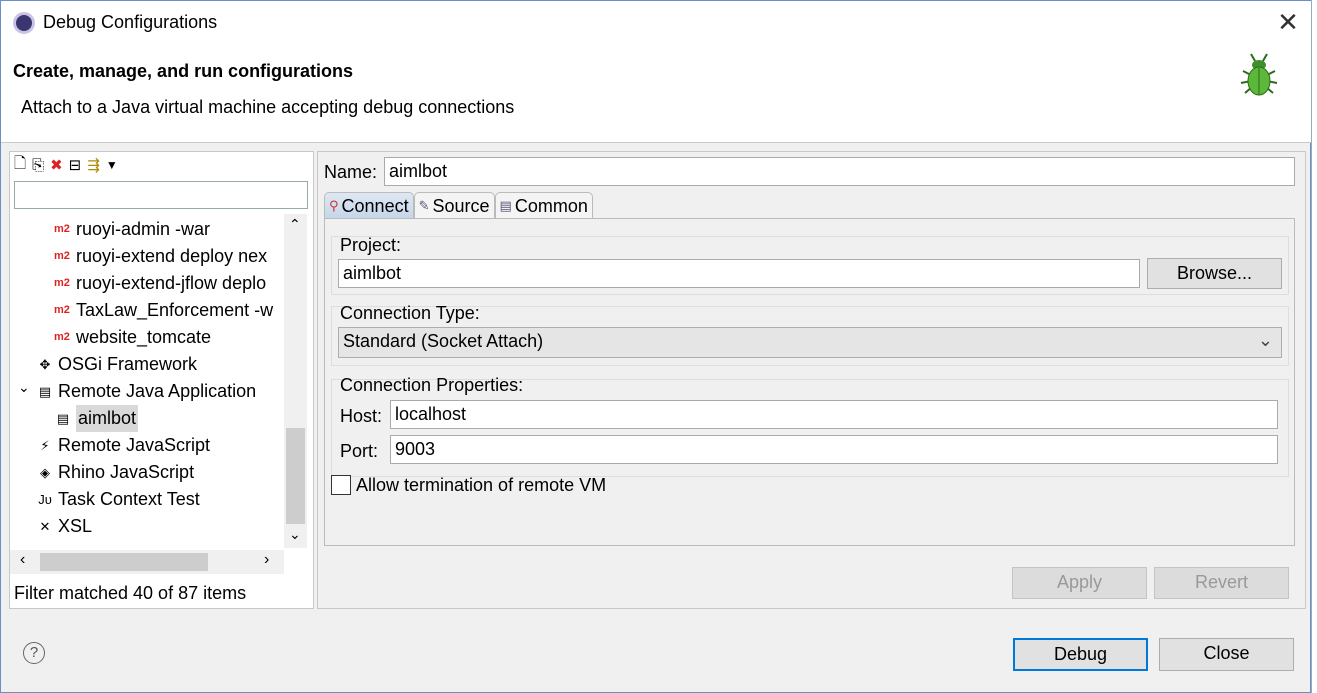 This screenshot has height=693, width=1317. I want to click on allow-termination-label: Allow termination of remote VM, so click(481, 485).